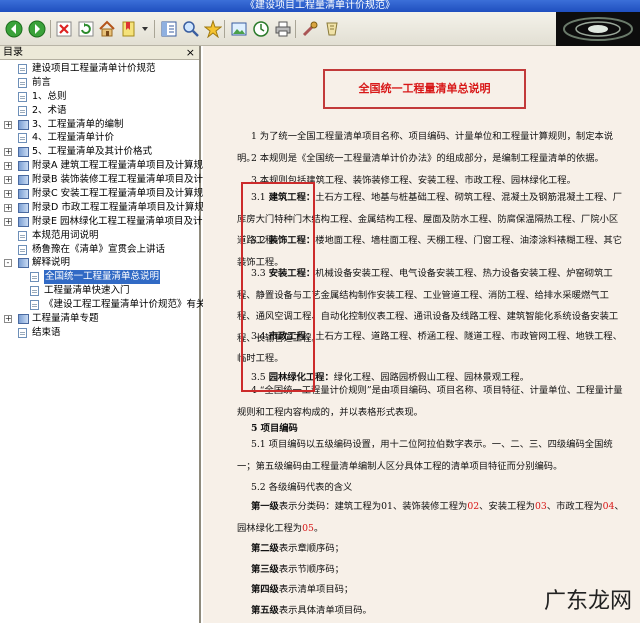  I want to click on toc-item: + 工程量清单专题, so click(99, 319).